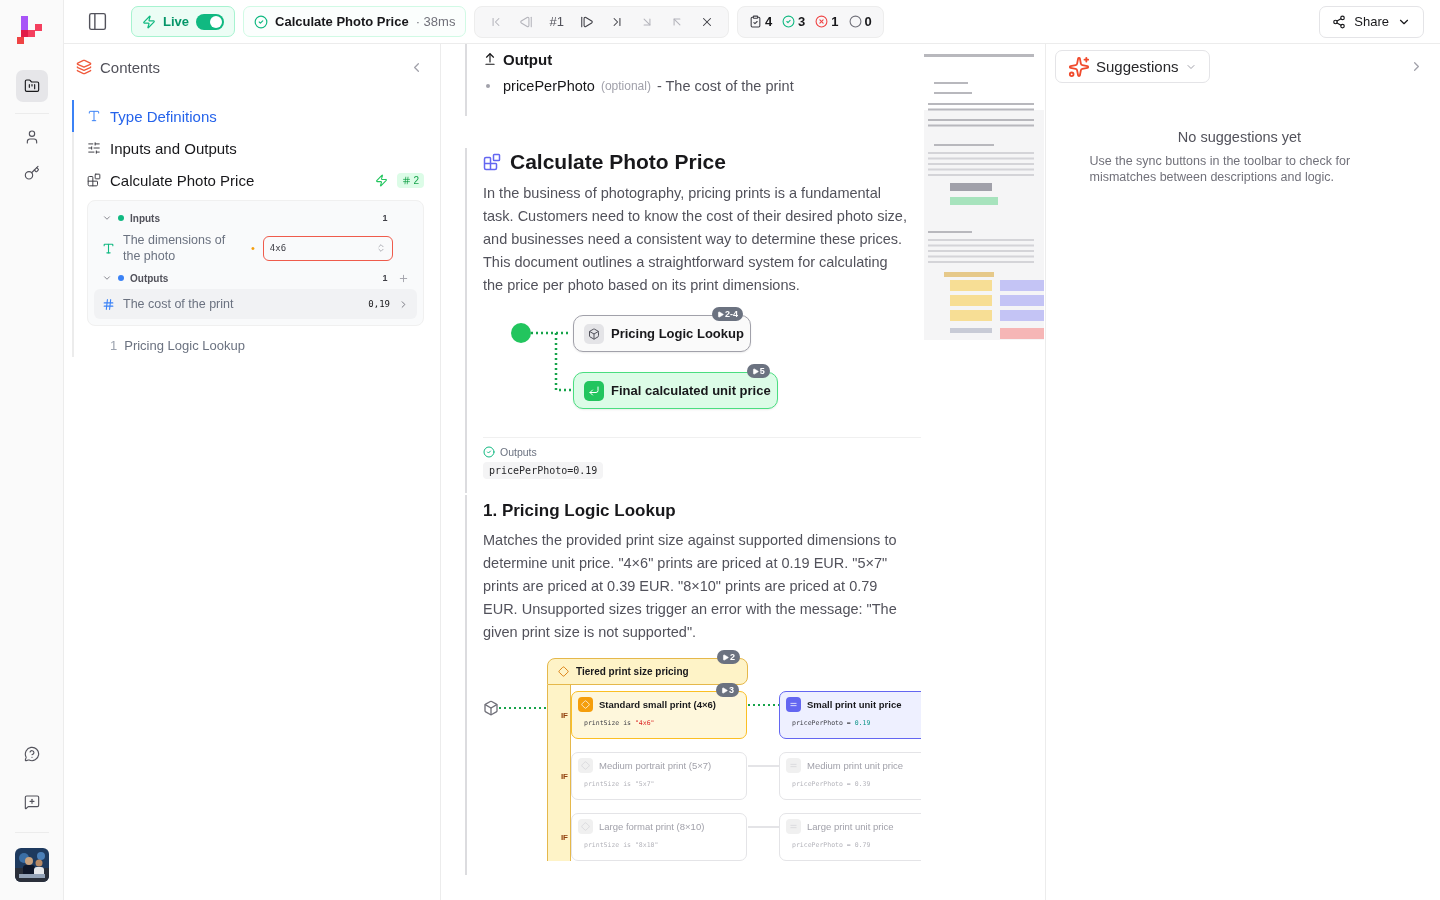 The image size is (1440, 900). Describe the element at coordinates (755, 21) in the screenshot. I see `clipboard-icon` at that location.